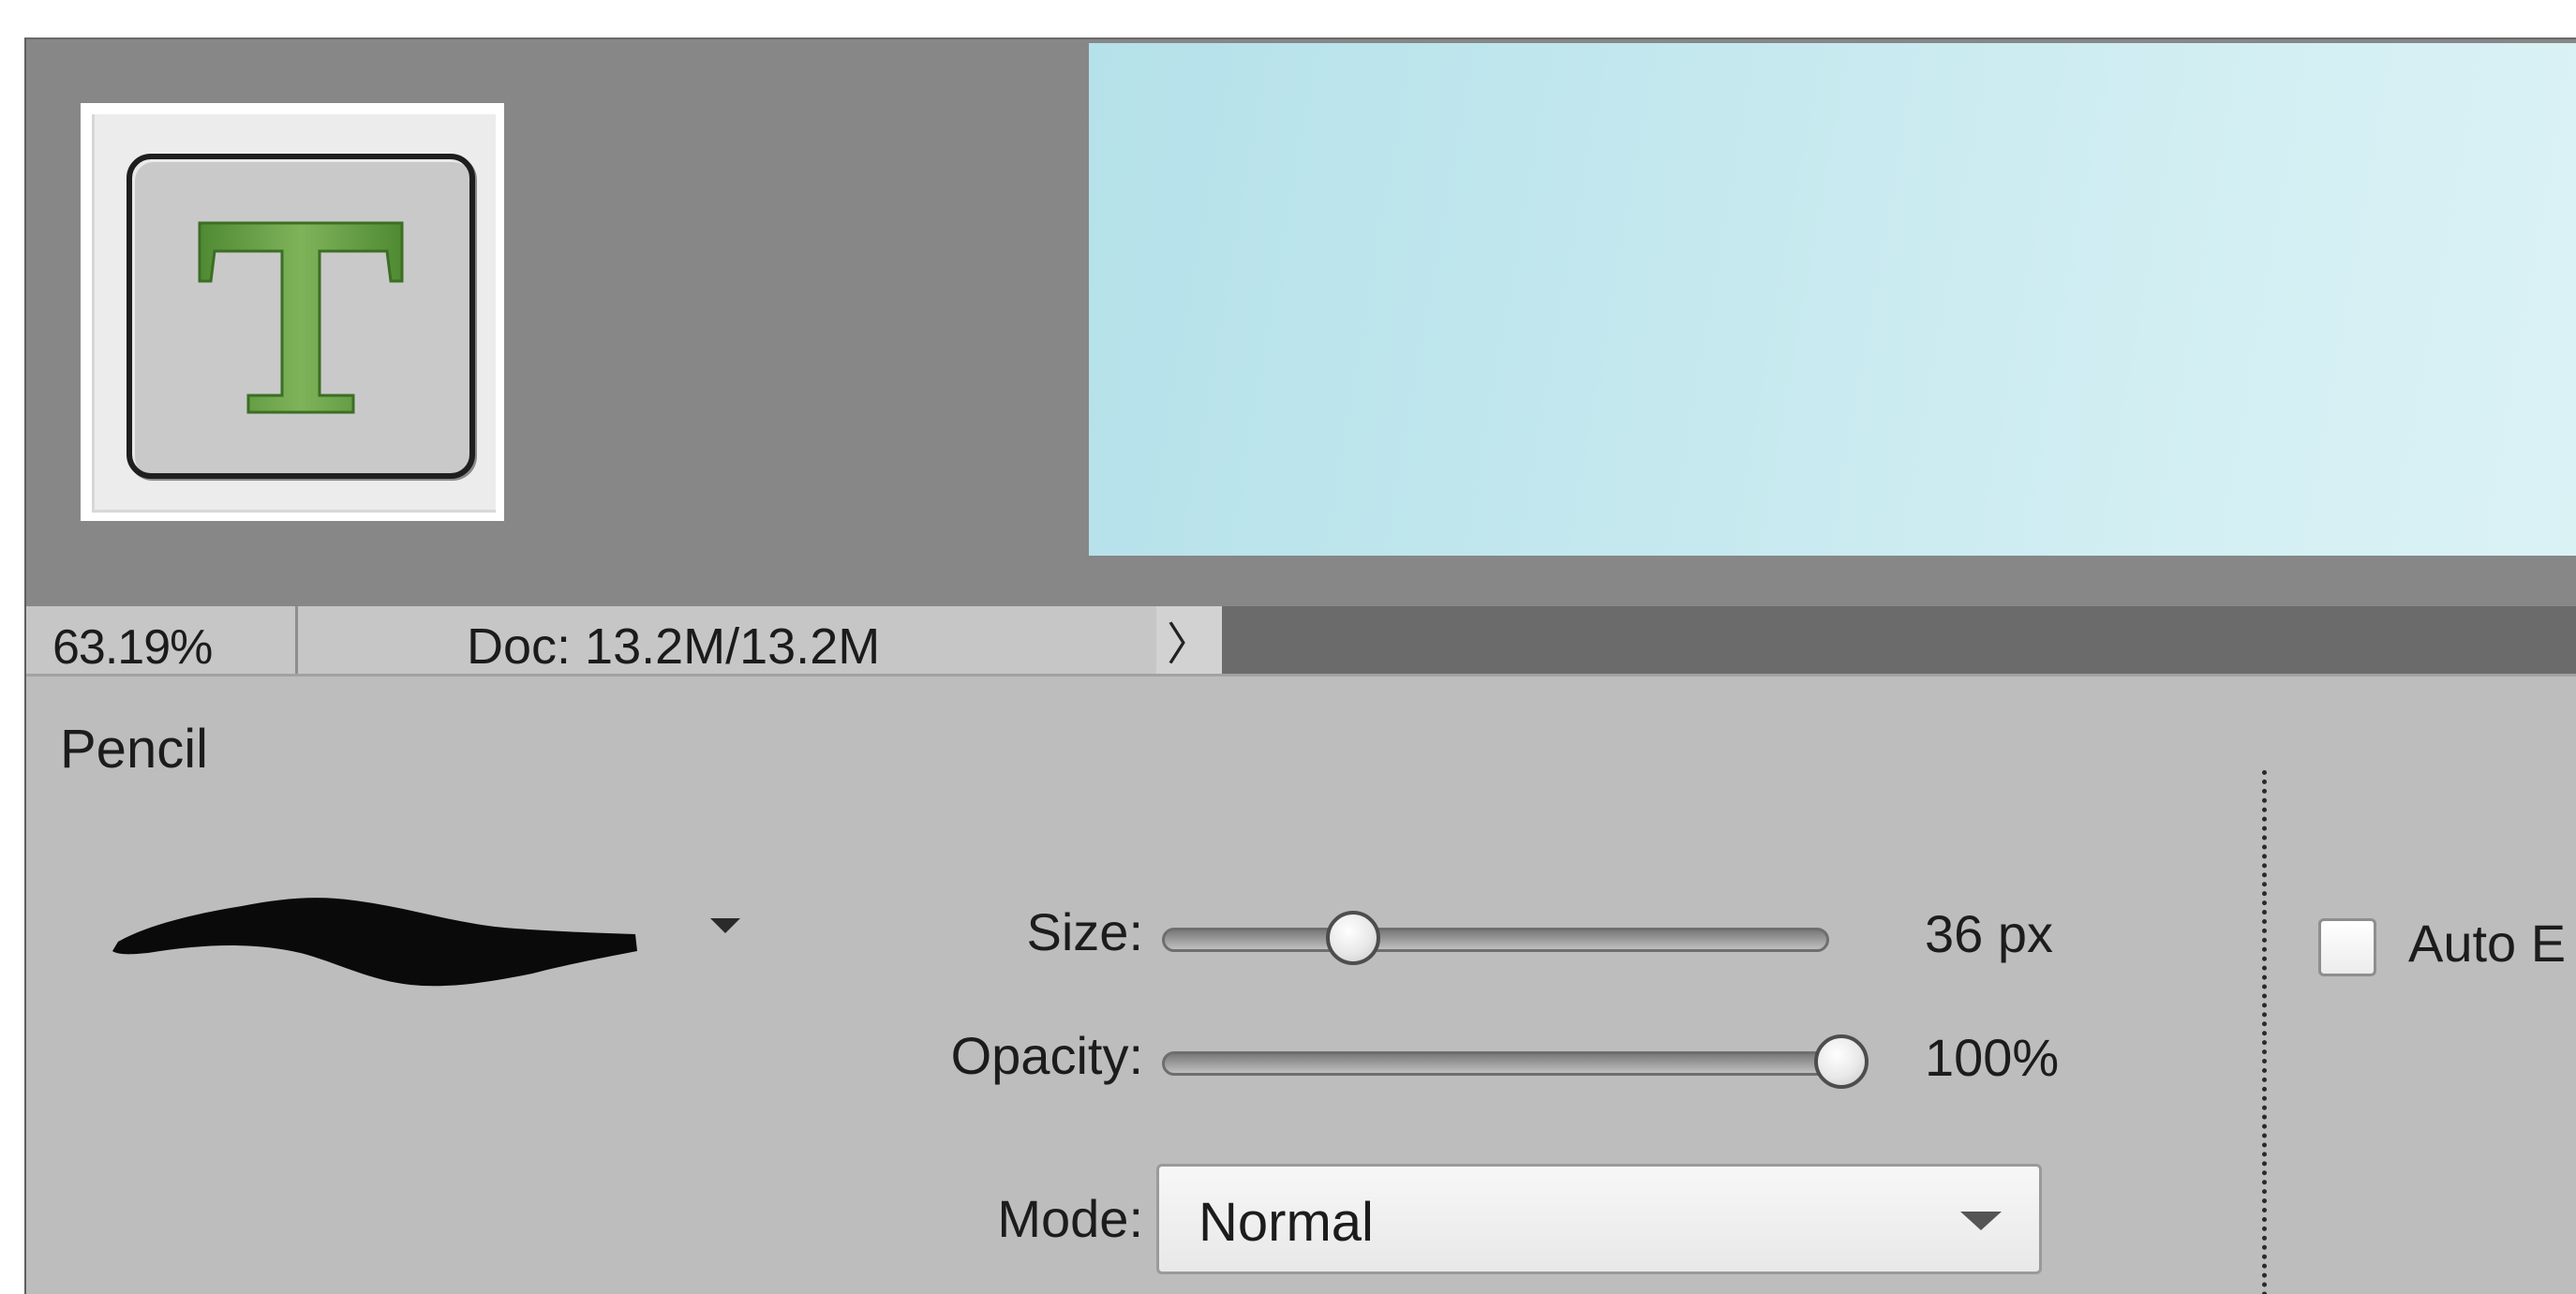  I want to click on doc-info-text: Doc: 13.2M/13.2M, so click(674, 646).